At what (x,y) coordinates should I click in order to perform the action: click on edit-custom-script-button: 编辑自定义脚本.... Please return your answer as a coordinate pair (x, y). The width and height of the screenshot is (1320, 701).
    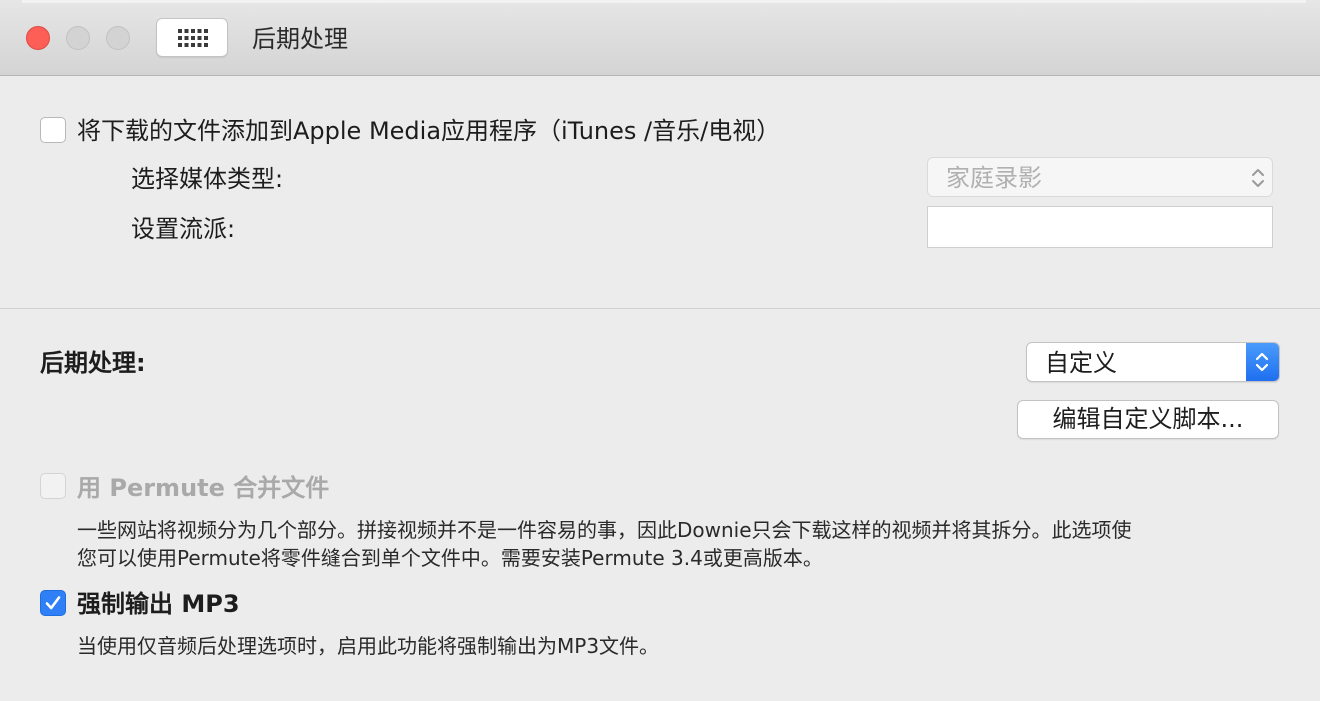
    Looking at the image, I should click on (1148, 419).